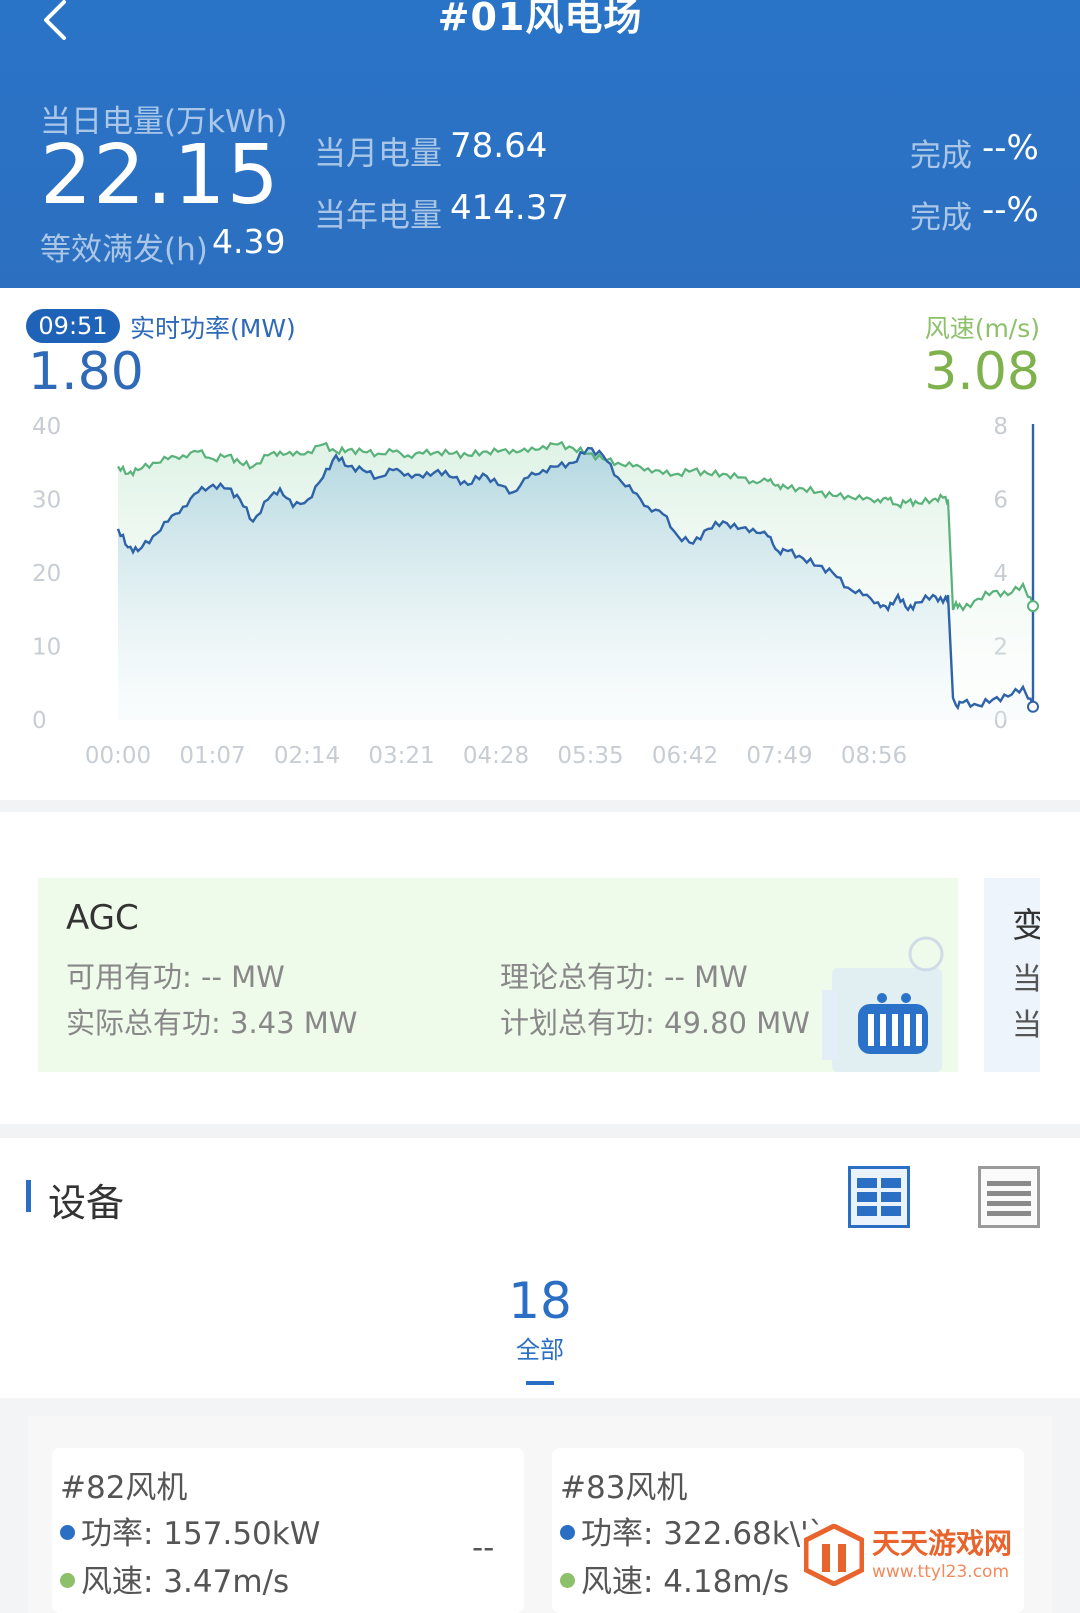 The image size is (1080, 1613). I want to click on monthly-completion-value: --%, so click(1010, 148).